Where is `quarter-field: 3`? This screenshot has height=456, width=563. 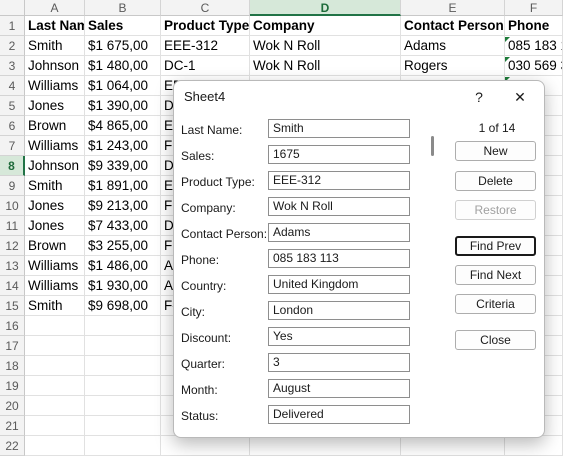 quarter-field: 3 is located at coordinates (339, 362).